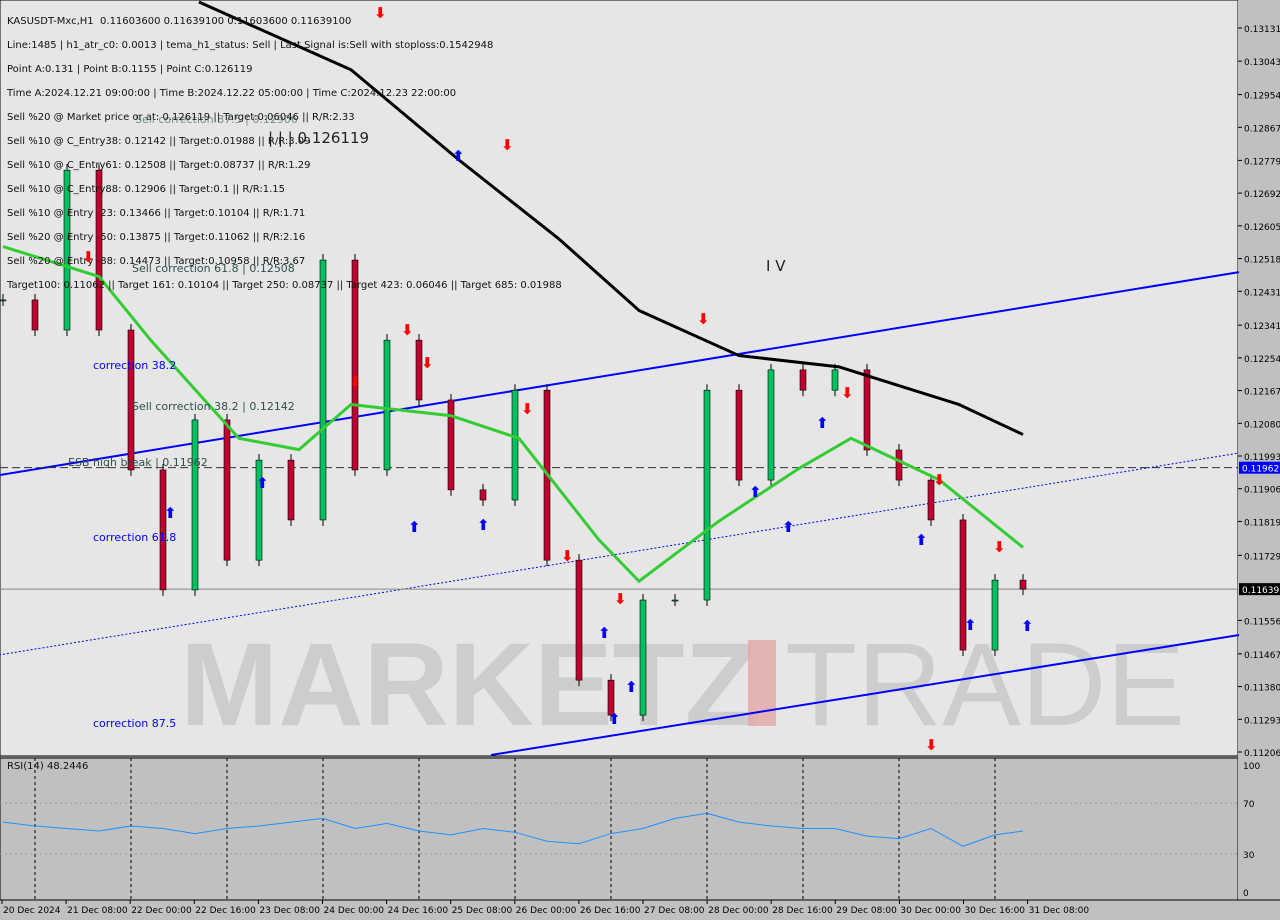 The image size is (1280, 920). Describe the element at coordinates (1260, 591) in the screenshot. I see `last-price-label: 0.11639` at that location.